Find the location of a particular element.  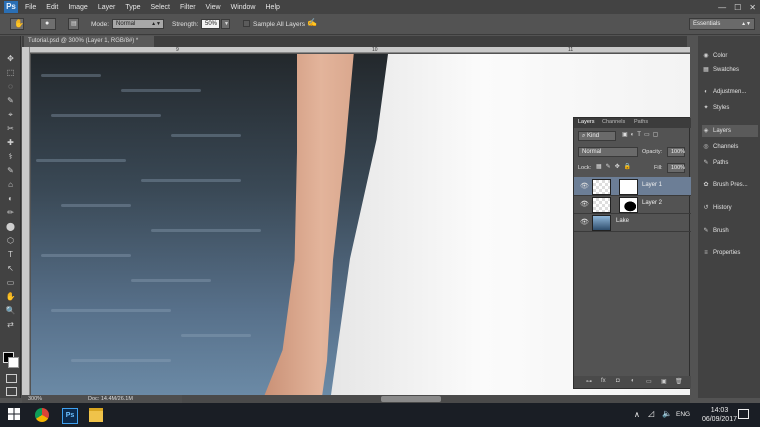

layer-name: Lake is located at coordinates (622, 221).